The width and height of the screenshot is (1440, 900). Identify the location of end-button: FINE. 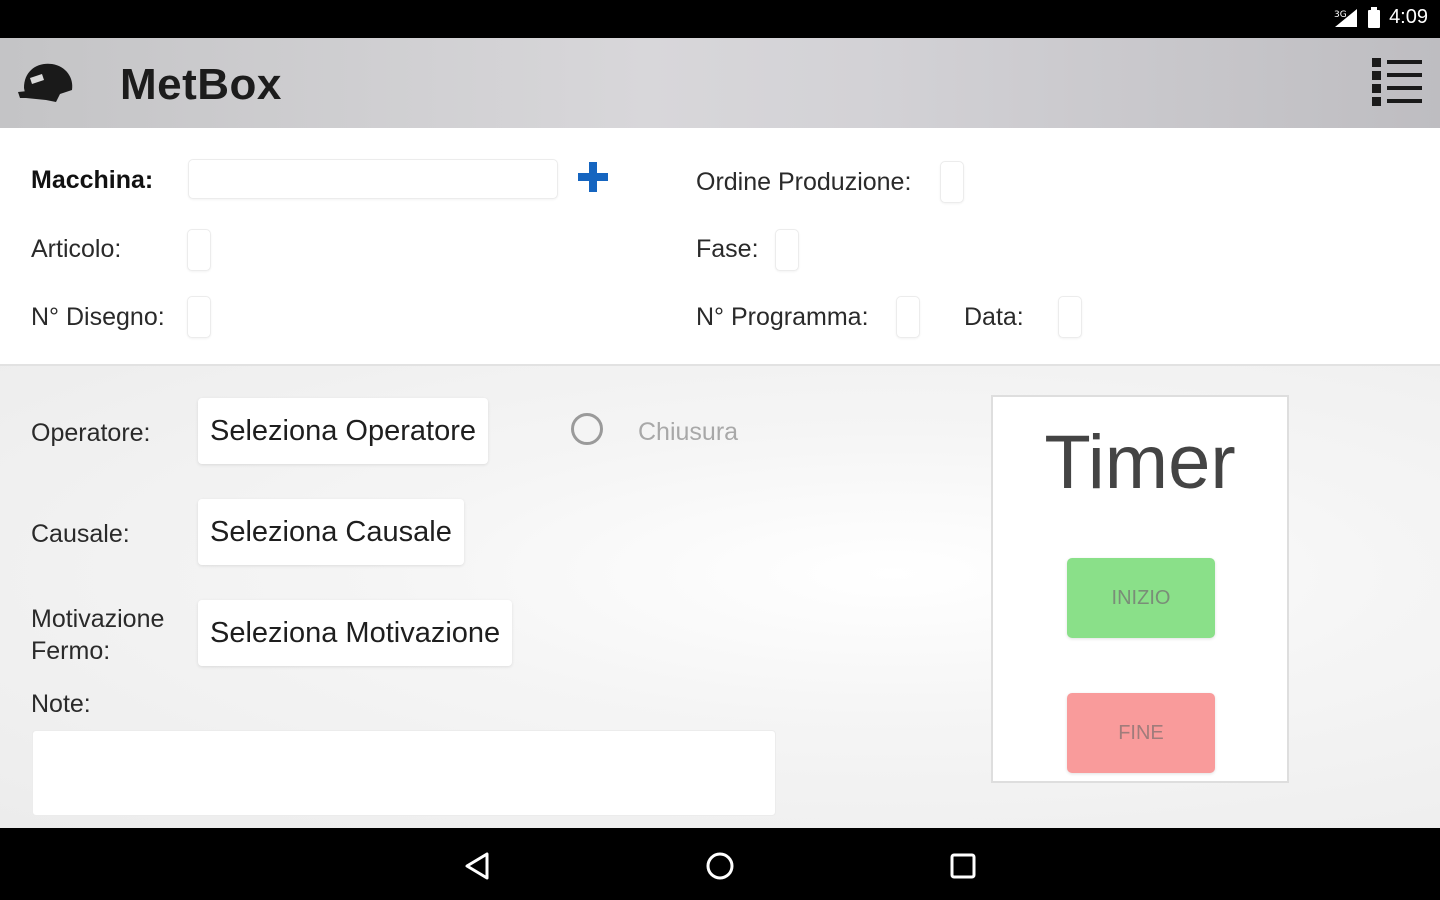
(1141, 733).